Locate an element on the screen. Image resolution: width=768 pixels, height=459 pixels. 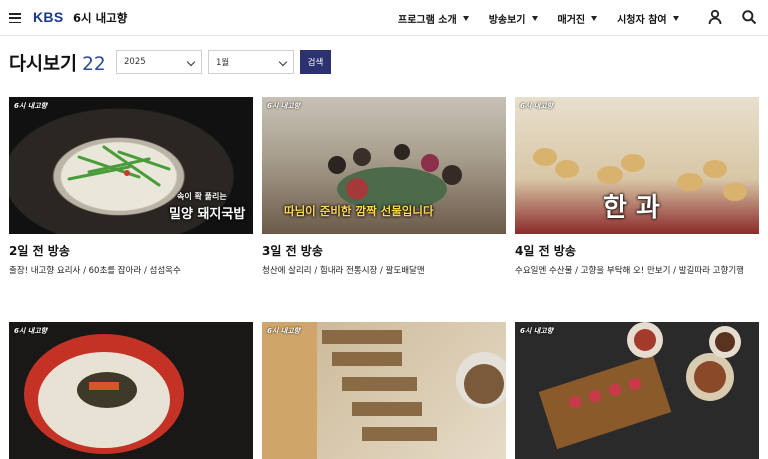
kbs-logo: KBS is located at coordinates (48, 17).